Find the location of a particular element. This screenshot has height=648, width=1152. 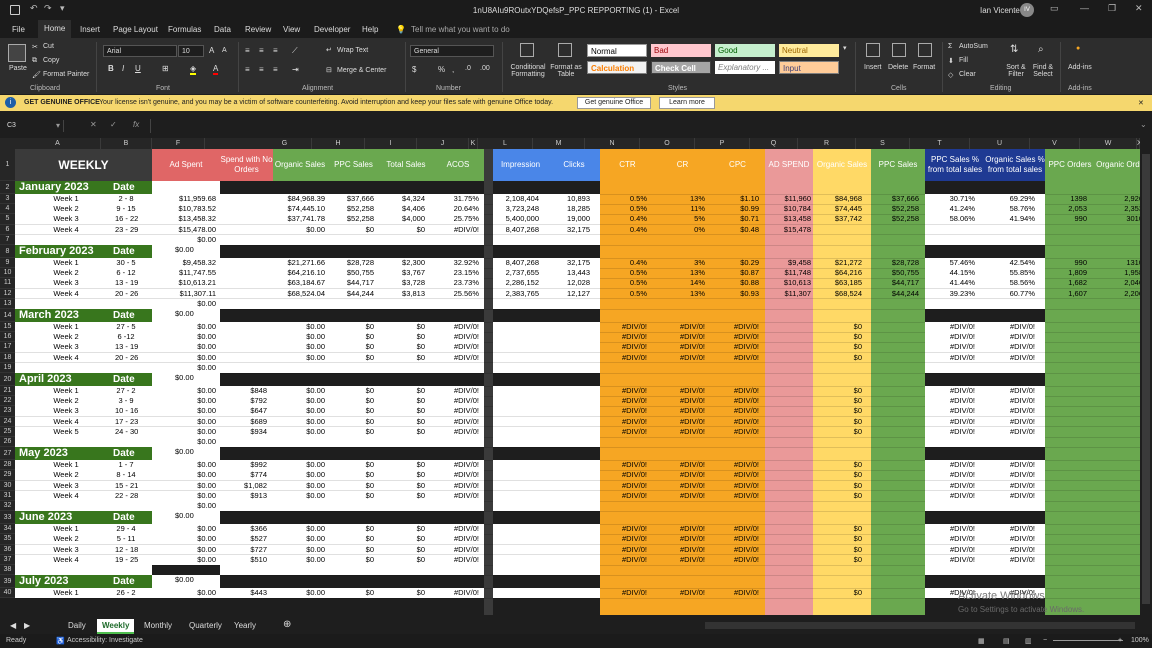

u-cell: 30.71% is located at coordinates (953, 199).